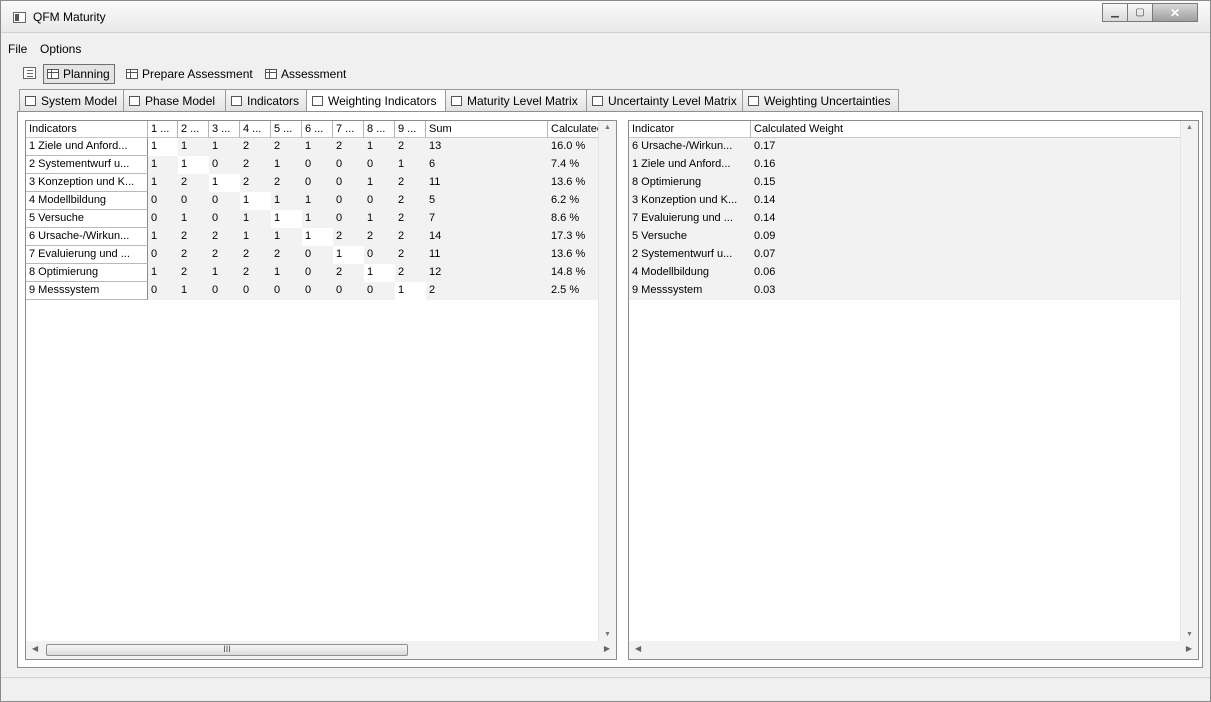 This screenshot has height=702, width=1211. I want to click on toolbar-tab-planning: Planning, so click(79, 74).